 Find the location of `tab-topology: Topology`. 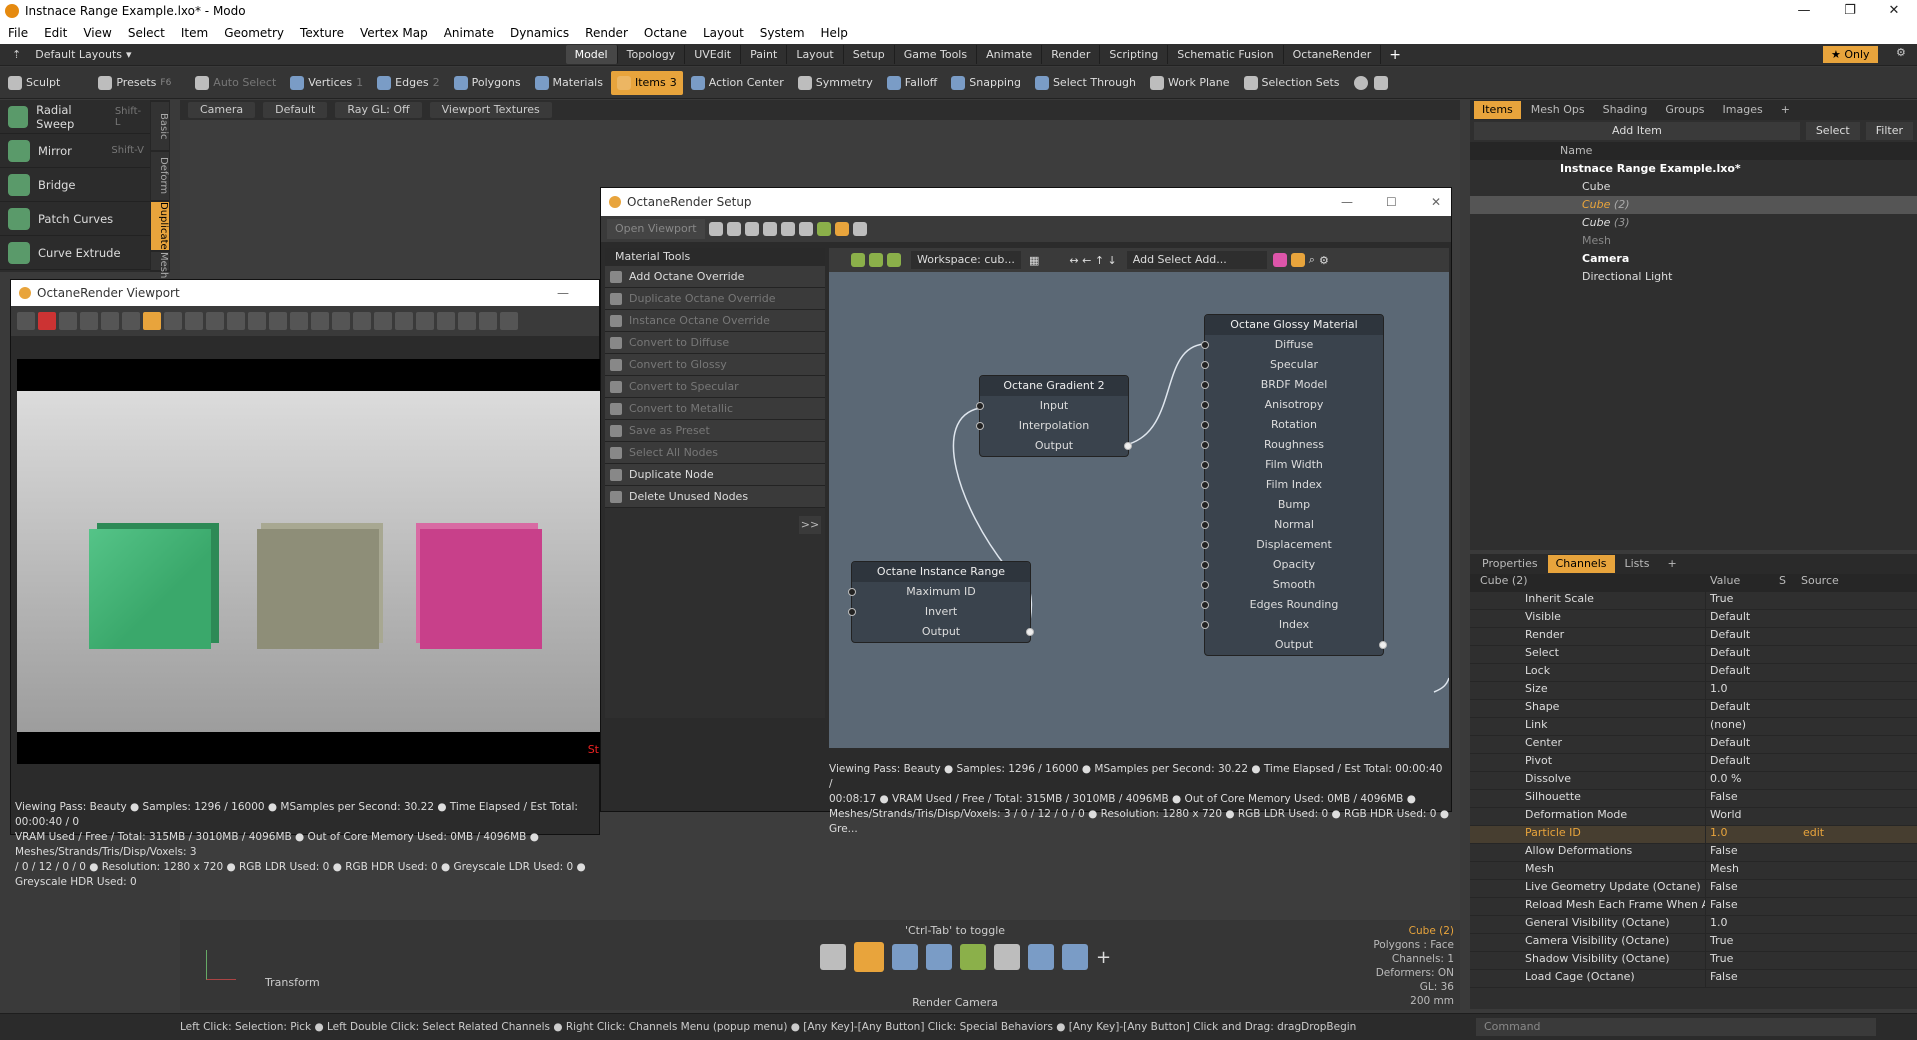

tab-topology: Topology is located at coordinates (652, 54).